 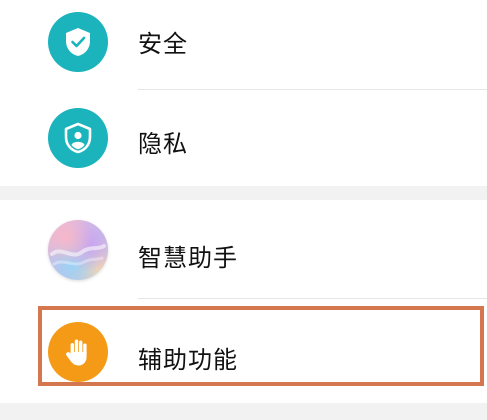 I want to click on settings-item-label: 安全, so click(x=163, y=44).